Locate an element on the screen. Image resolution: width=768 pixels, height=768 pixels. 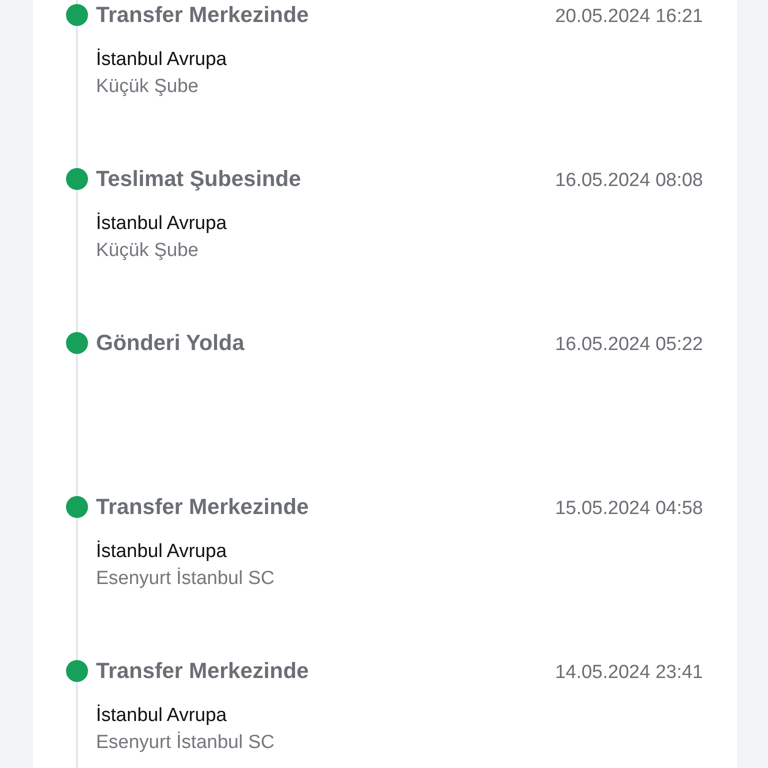
status-title: Gönderi Yolda is located at coordinates (170, 343).